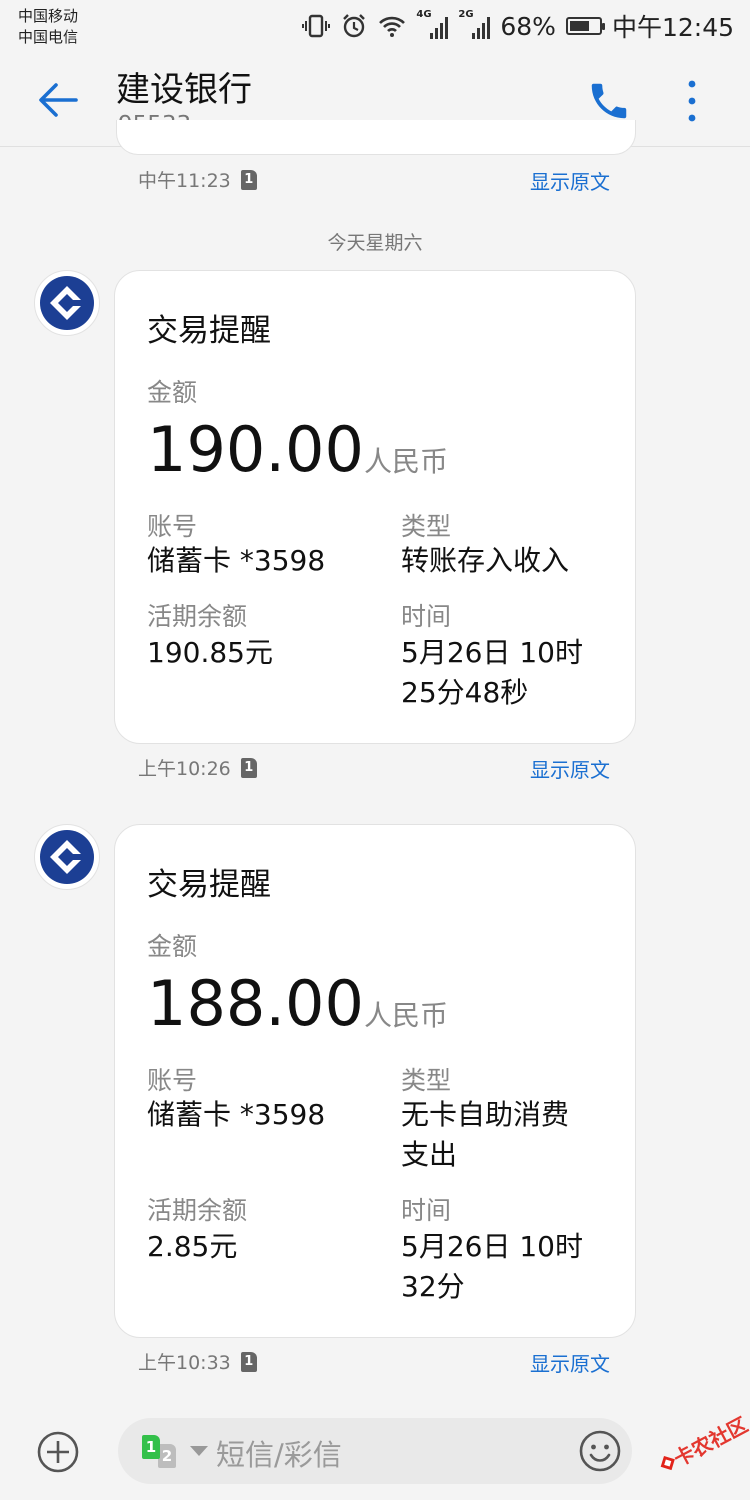  Describe the element at coordinates (600, 1451) in the screenshot. I see `emoji-icon` at that location.